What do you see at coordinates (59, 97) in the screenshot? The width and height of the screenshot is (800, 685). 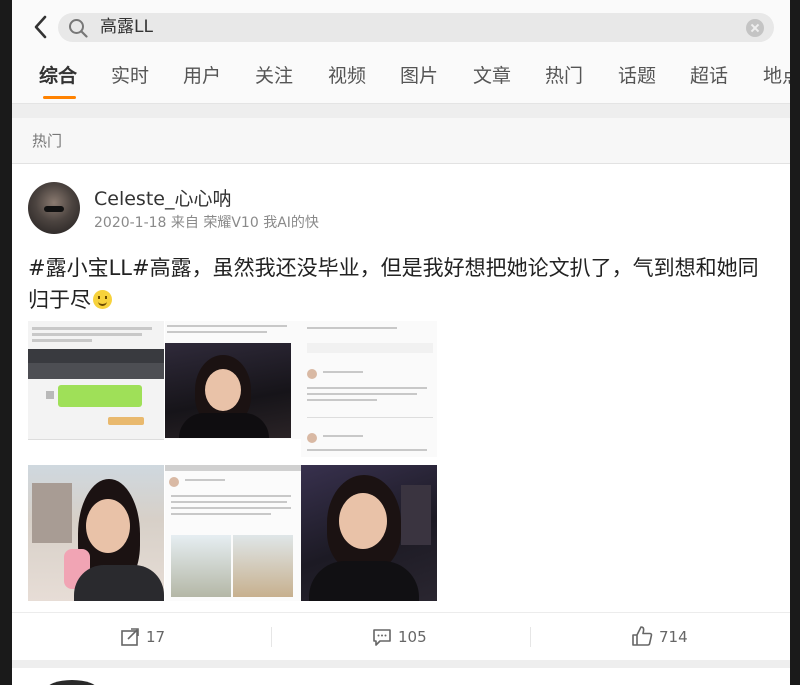 I see `active-tab-indicator` at bounding box center [59, 97].